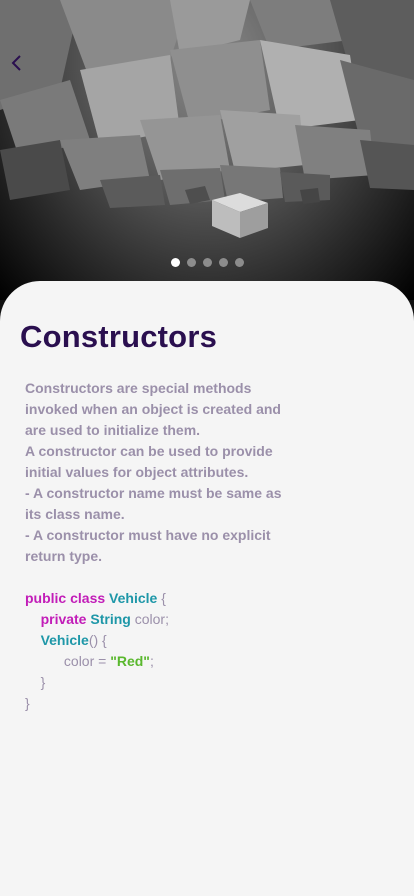 This screenshot has width=414, height=896. I want to click on page-title: Constructors, so click(119, 336).